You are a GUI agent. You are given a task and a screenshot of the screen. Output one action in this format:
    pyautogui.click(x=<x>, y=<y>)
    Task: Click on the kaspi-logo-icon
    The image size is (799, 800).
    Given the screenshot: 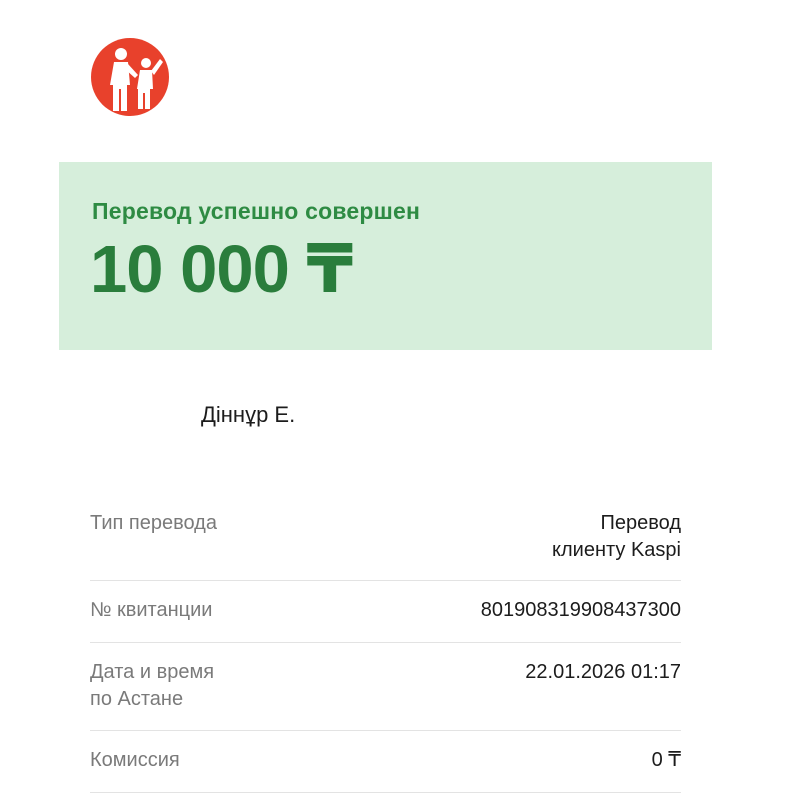 What is the action you would take?
    pyautogui.click(x=130, y=77)
    